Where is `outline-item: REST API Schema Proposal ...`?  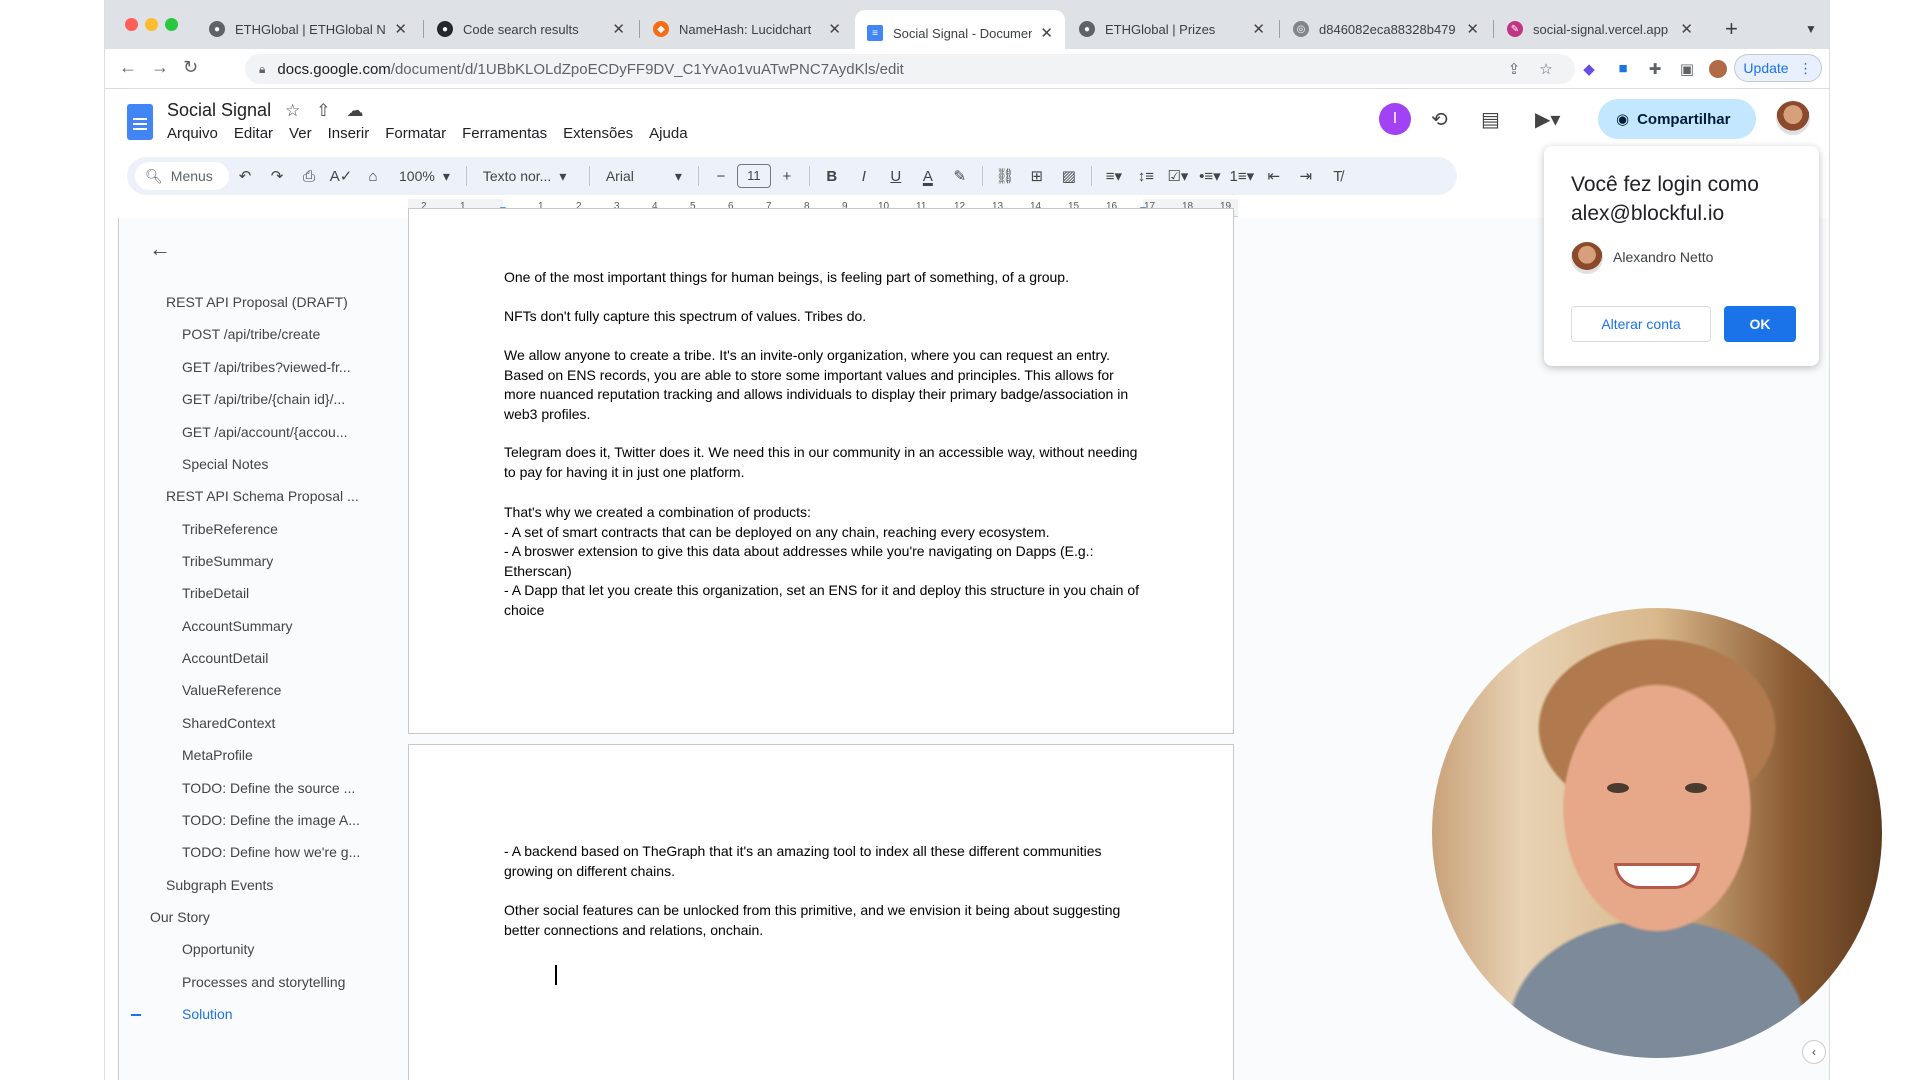 outline-item: REST API Schema Proposal ... is located at coordinates (262, 496).